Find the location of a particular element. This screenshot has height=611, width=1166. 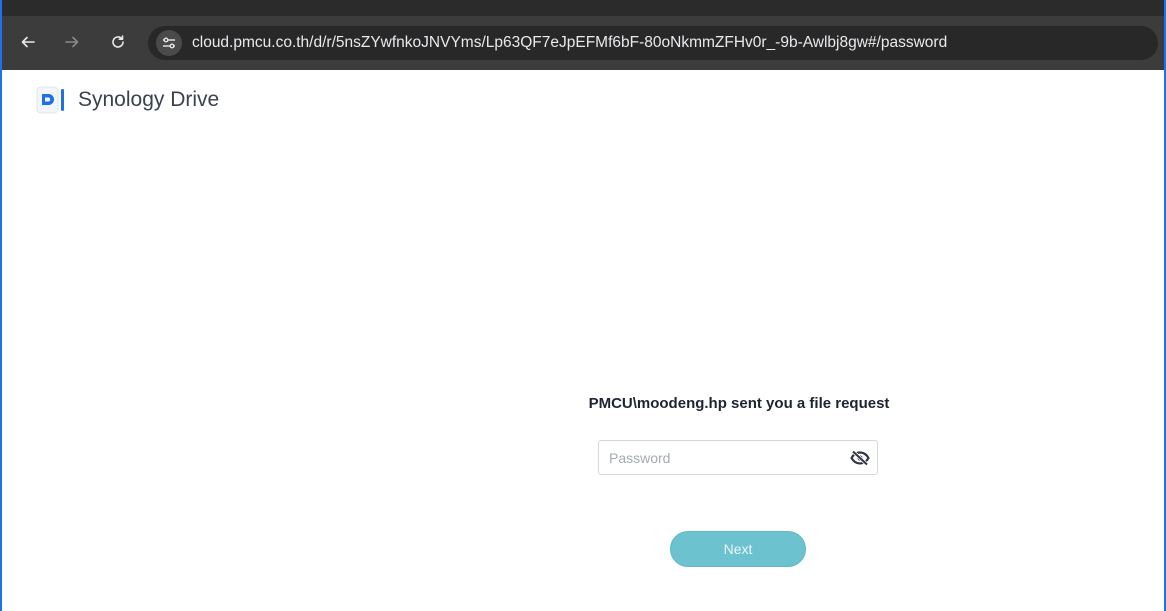

arrow-left-icon is located at coordinates (28, 42).